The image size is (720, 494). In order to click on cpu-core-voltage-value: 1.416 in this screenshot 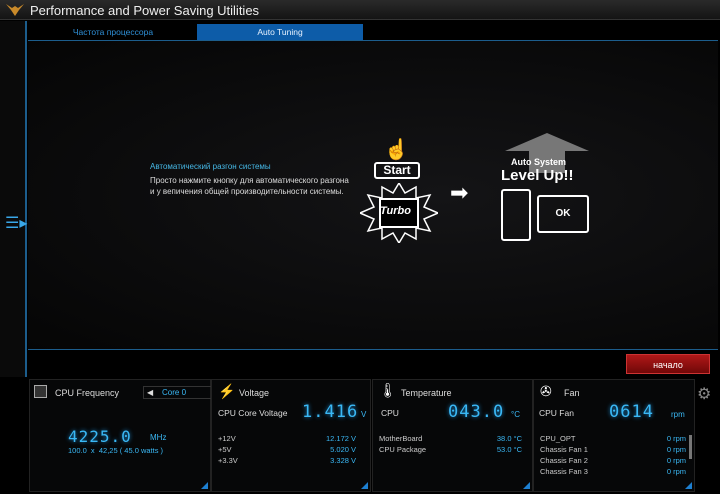, I will do `click(330, 412)`.